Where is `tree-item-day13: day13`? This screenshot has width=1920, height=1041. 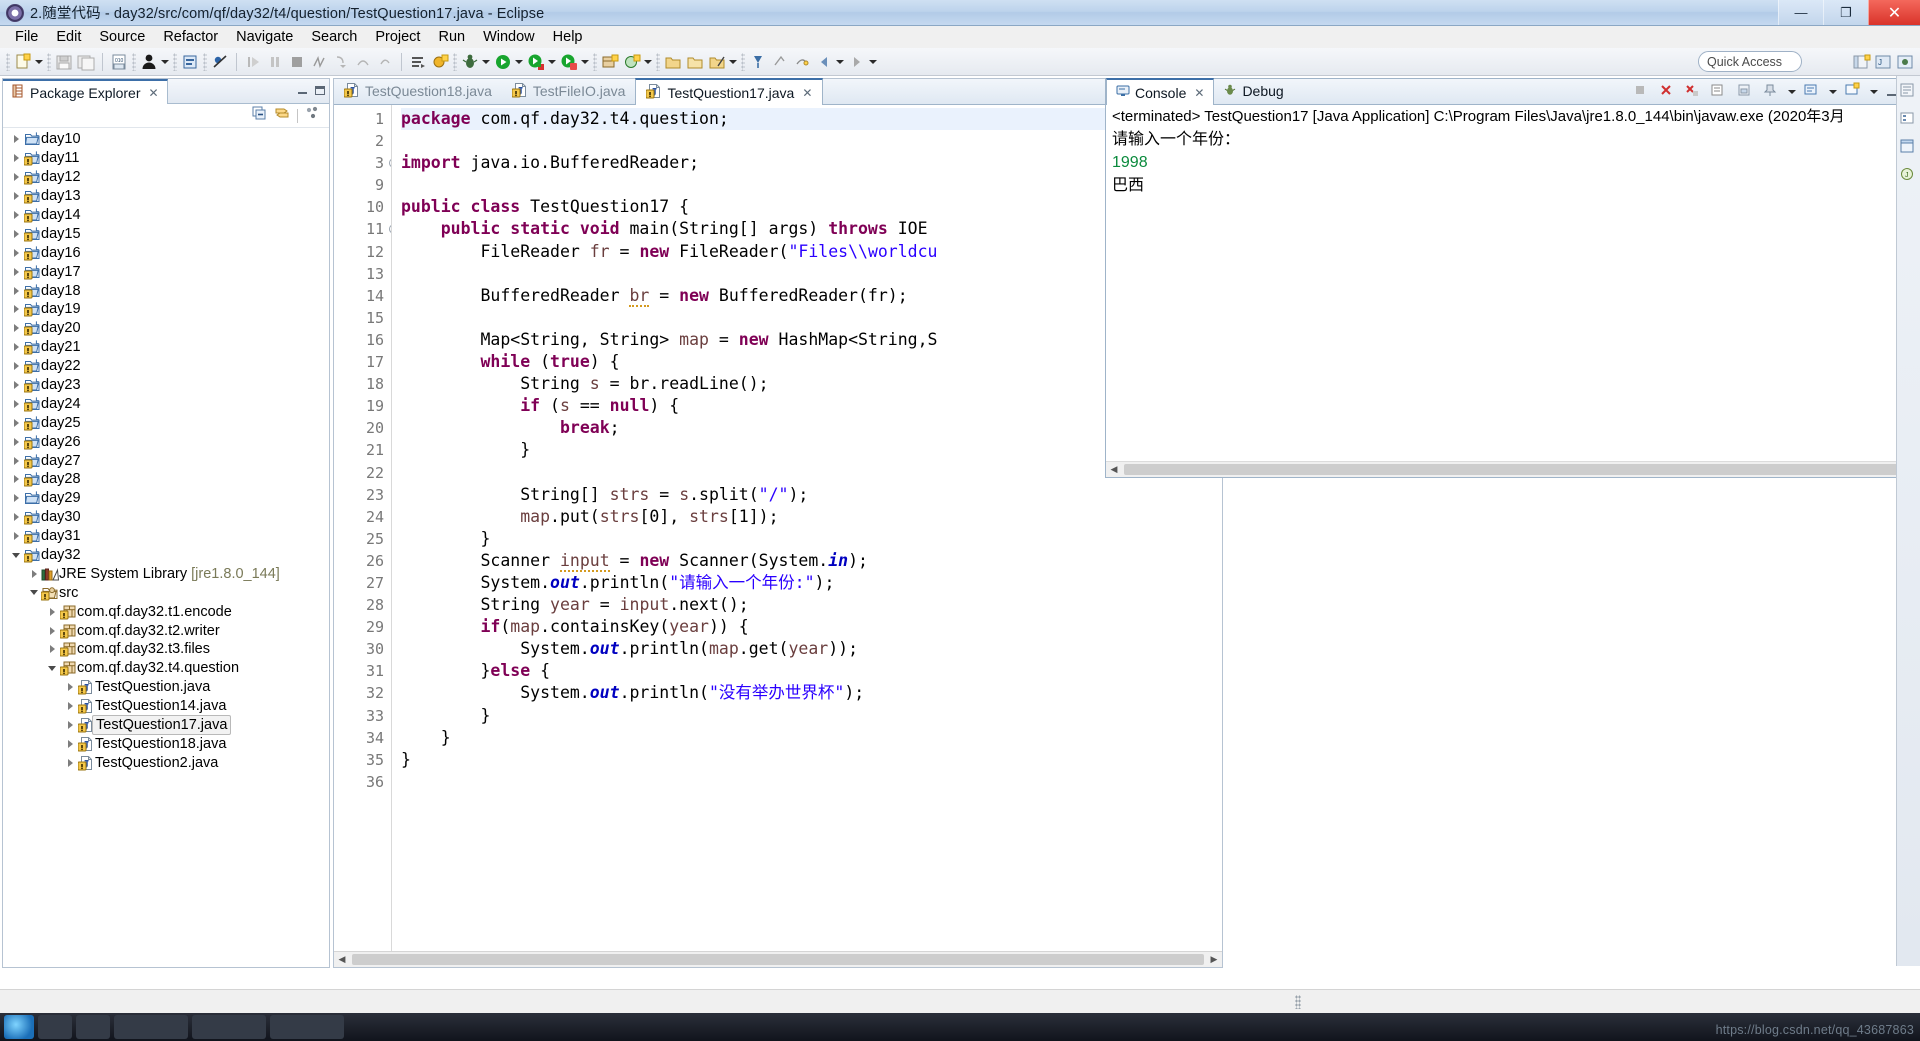 tree-item-day13: day13 is located at coordinates (166, 196).